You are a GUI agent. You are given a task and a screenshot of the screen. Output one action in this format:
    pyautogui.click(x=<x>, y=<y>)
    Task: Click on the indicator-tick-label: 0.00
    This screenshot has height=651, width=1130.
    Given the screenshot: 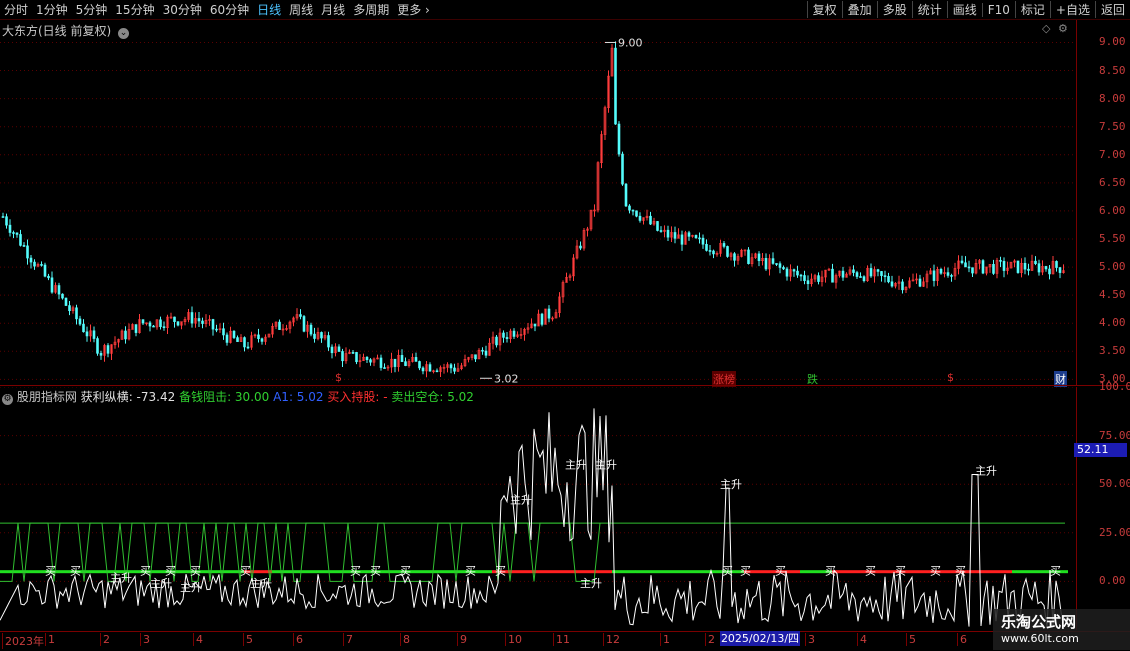 What is the action you would take?
    pyautogui.click(x=1112, y=581)
    